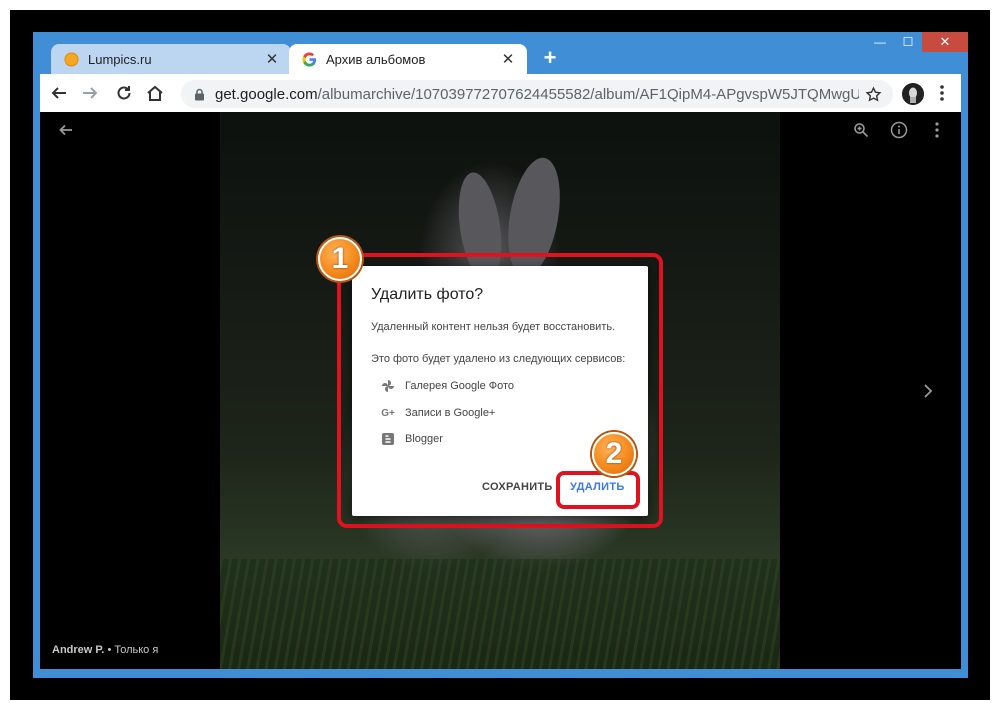  What do you see at coordinates (78, 650) in the screenshot?
I see `owner-name: Andrew P.` at bounding box center [78, 650].